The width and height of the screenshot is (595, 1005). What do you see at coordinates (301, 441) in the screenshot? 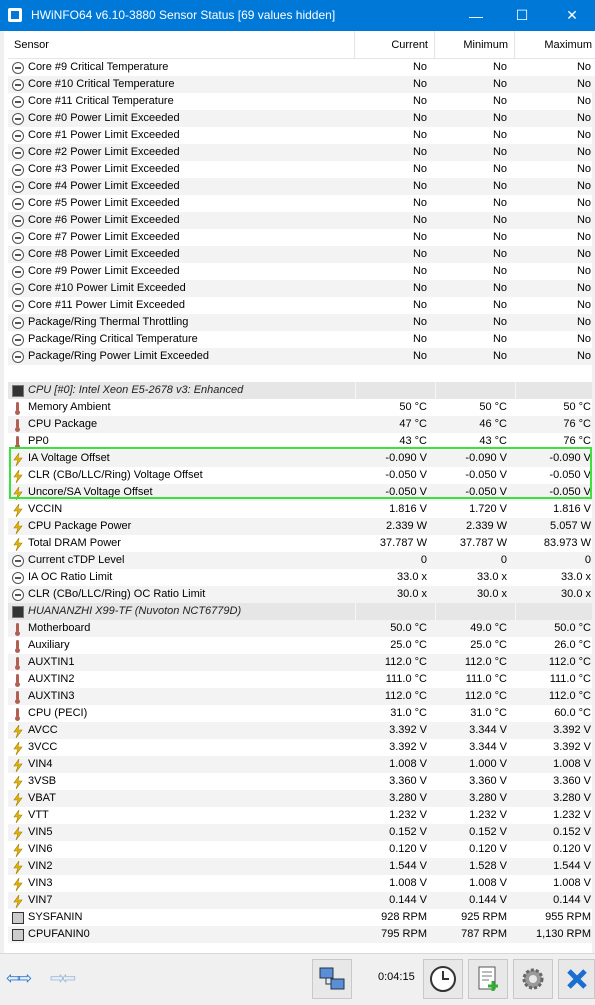
I see `sensor-row: PP0 43 °C 43 °C 76 °C` at bounding box center [301, 441].